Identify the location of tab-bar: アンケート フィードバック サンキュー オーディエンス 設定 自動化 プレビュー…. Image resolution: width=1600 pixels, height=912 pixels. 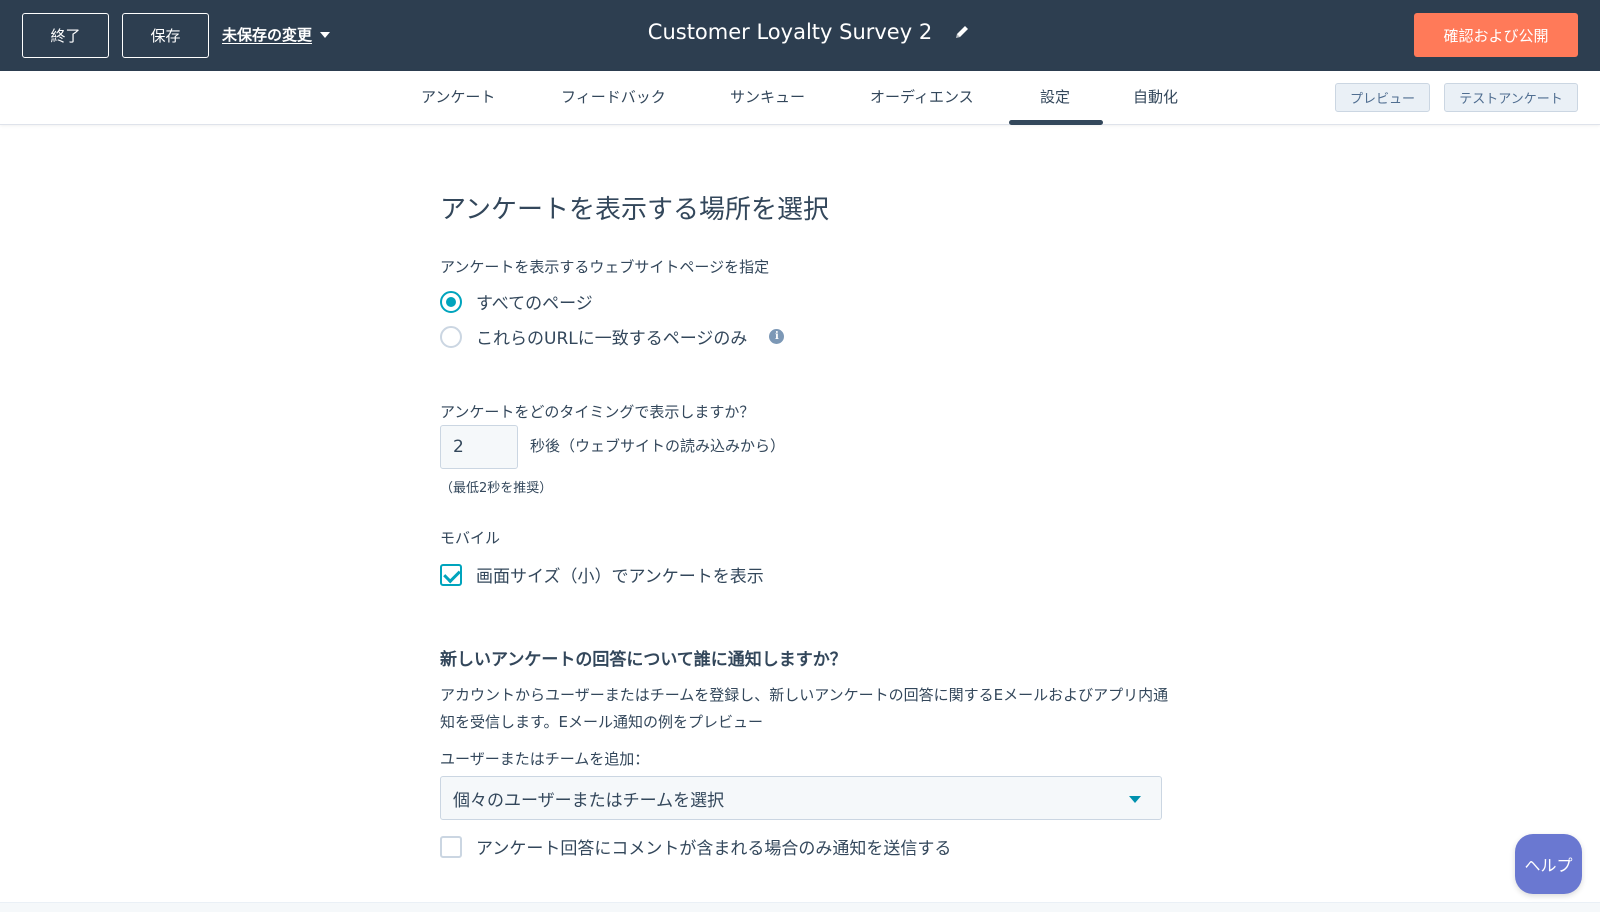
(800, 98).